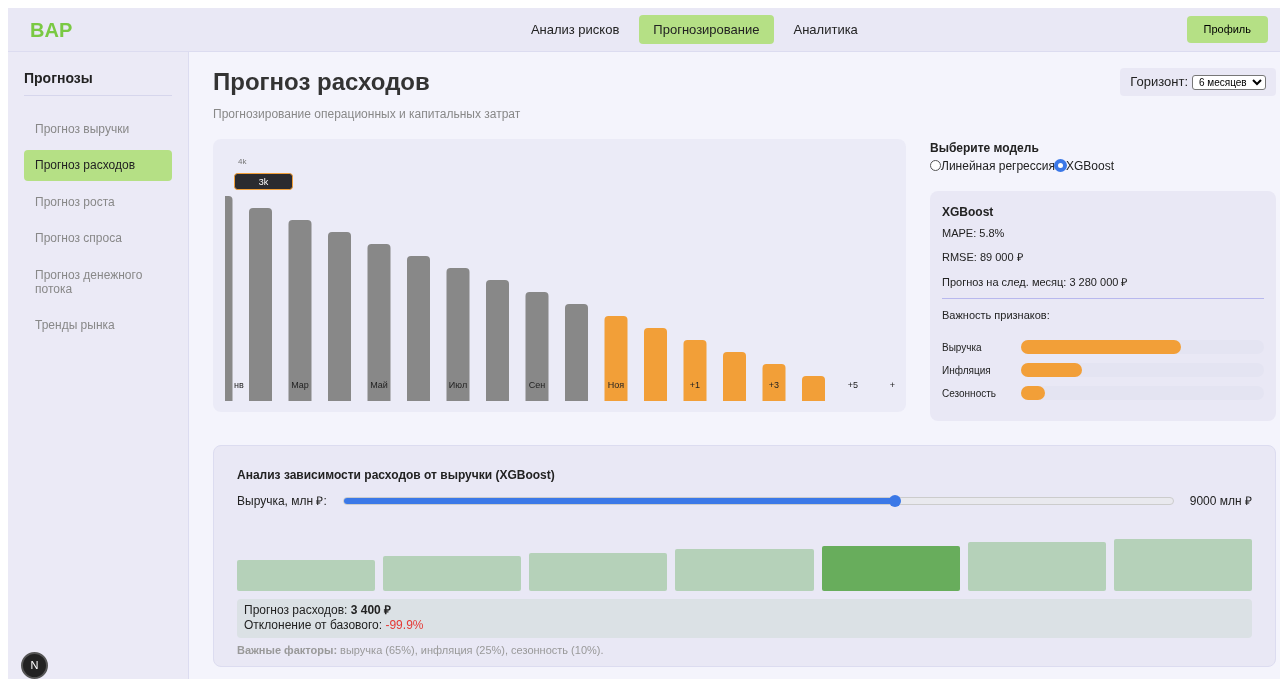  Describe the element at coordinates (892, 384) in the screenshot. I see `axis-label: +` at that location.